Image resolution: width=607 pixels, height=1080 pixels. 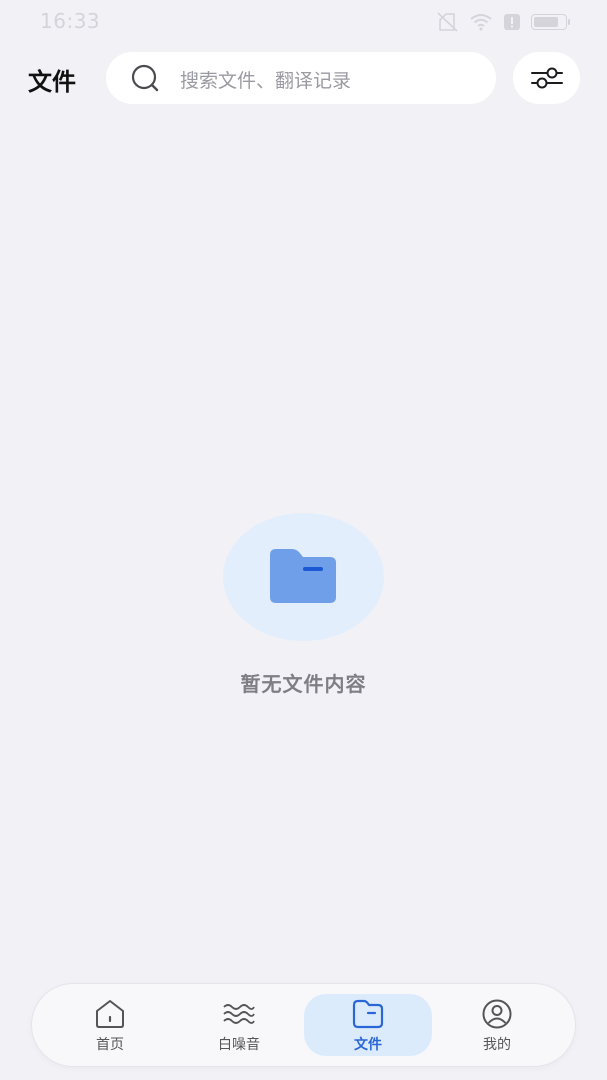 What do you see at coordinates (497, 1014) in the screenshot?
I see `user-icon` at bounding box center [497, 1014].